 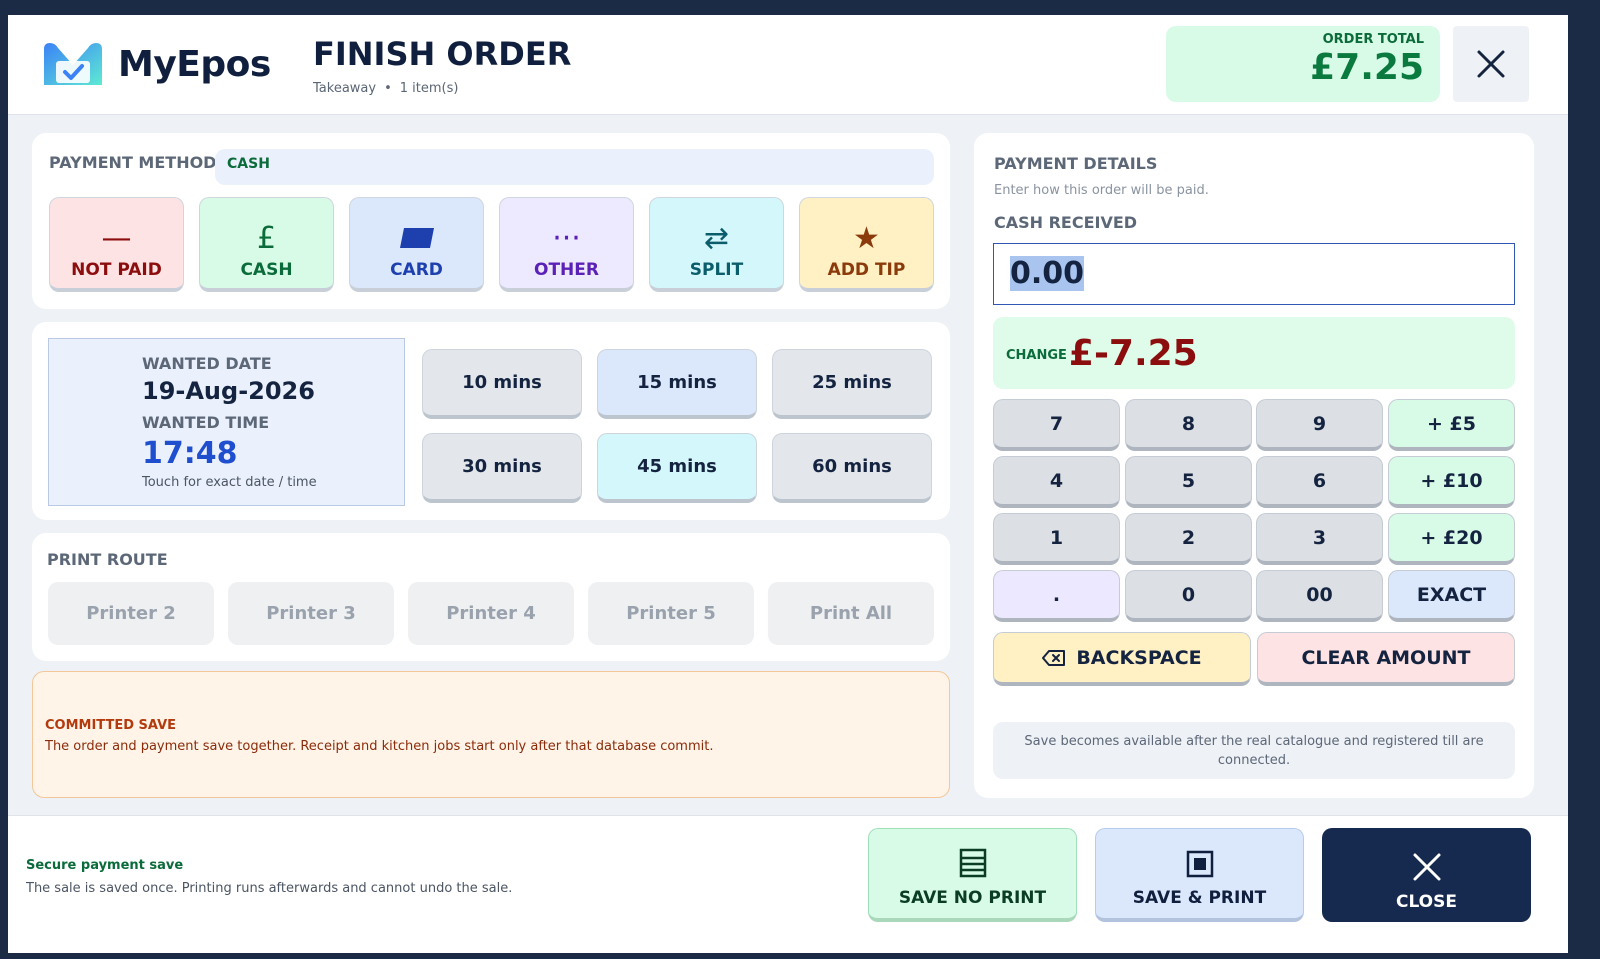 I want to click on clear-amount-button: CLEAR AMOUNT, so click(x=1386, y=659).